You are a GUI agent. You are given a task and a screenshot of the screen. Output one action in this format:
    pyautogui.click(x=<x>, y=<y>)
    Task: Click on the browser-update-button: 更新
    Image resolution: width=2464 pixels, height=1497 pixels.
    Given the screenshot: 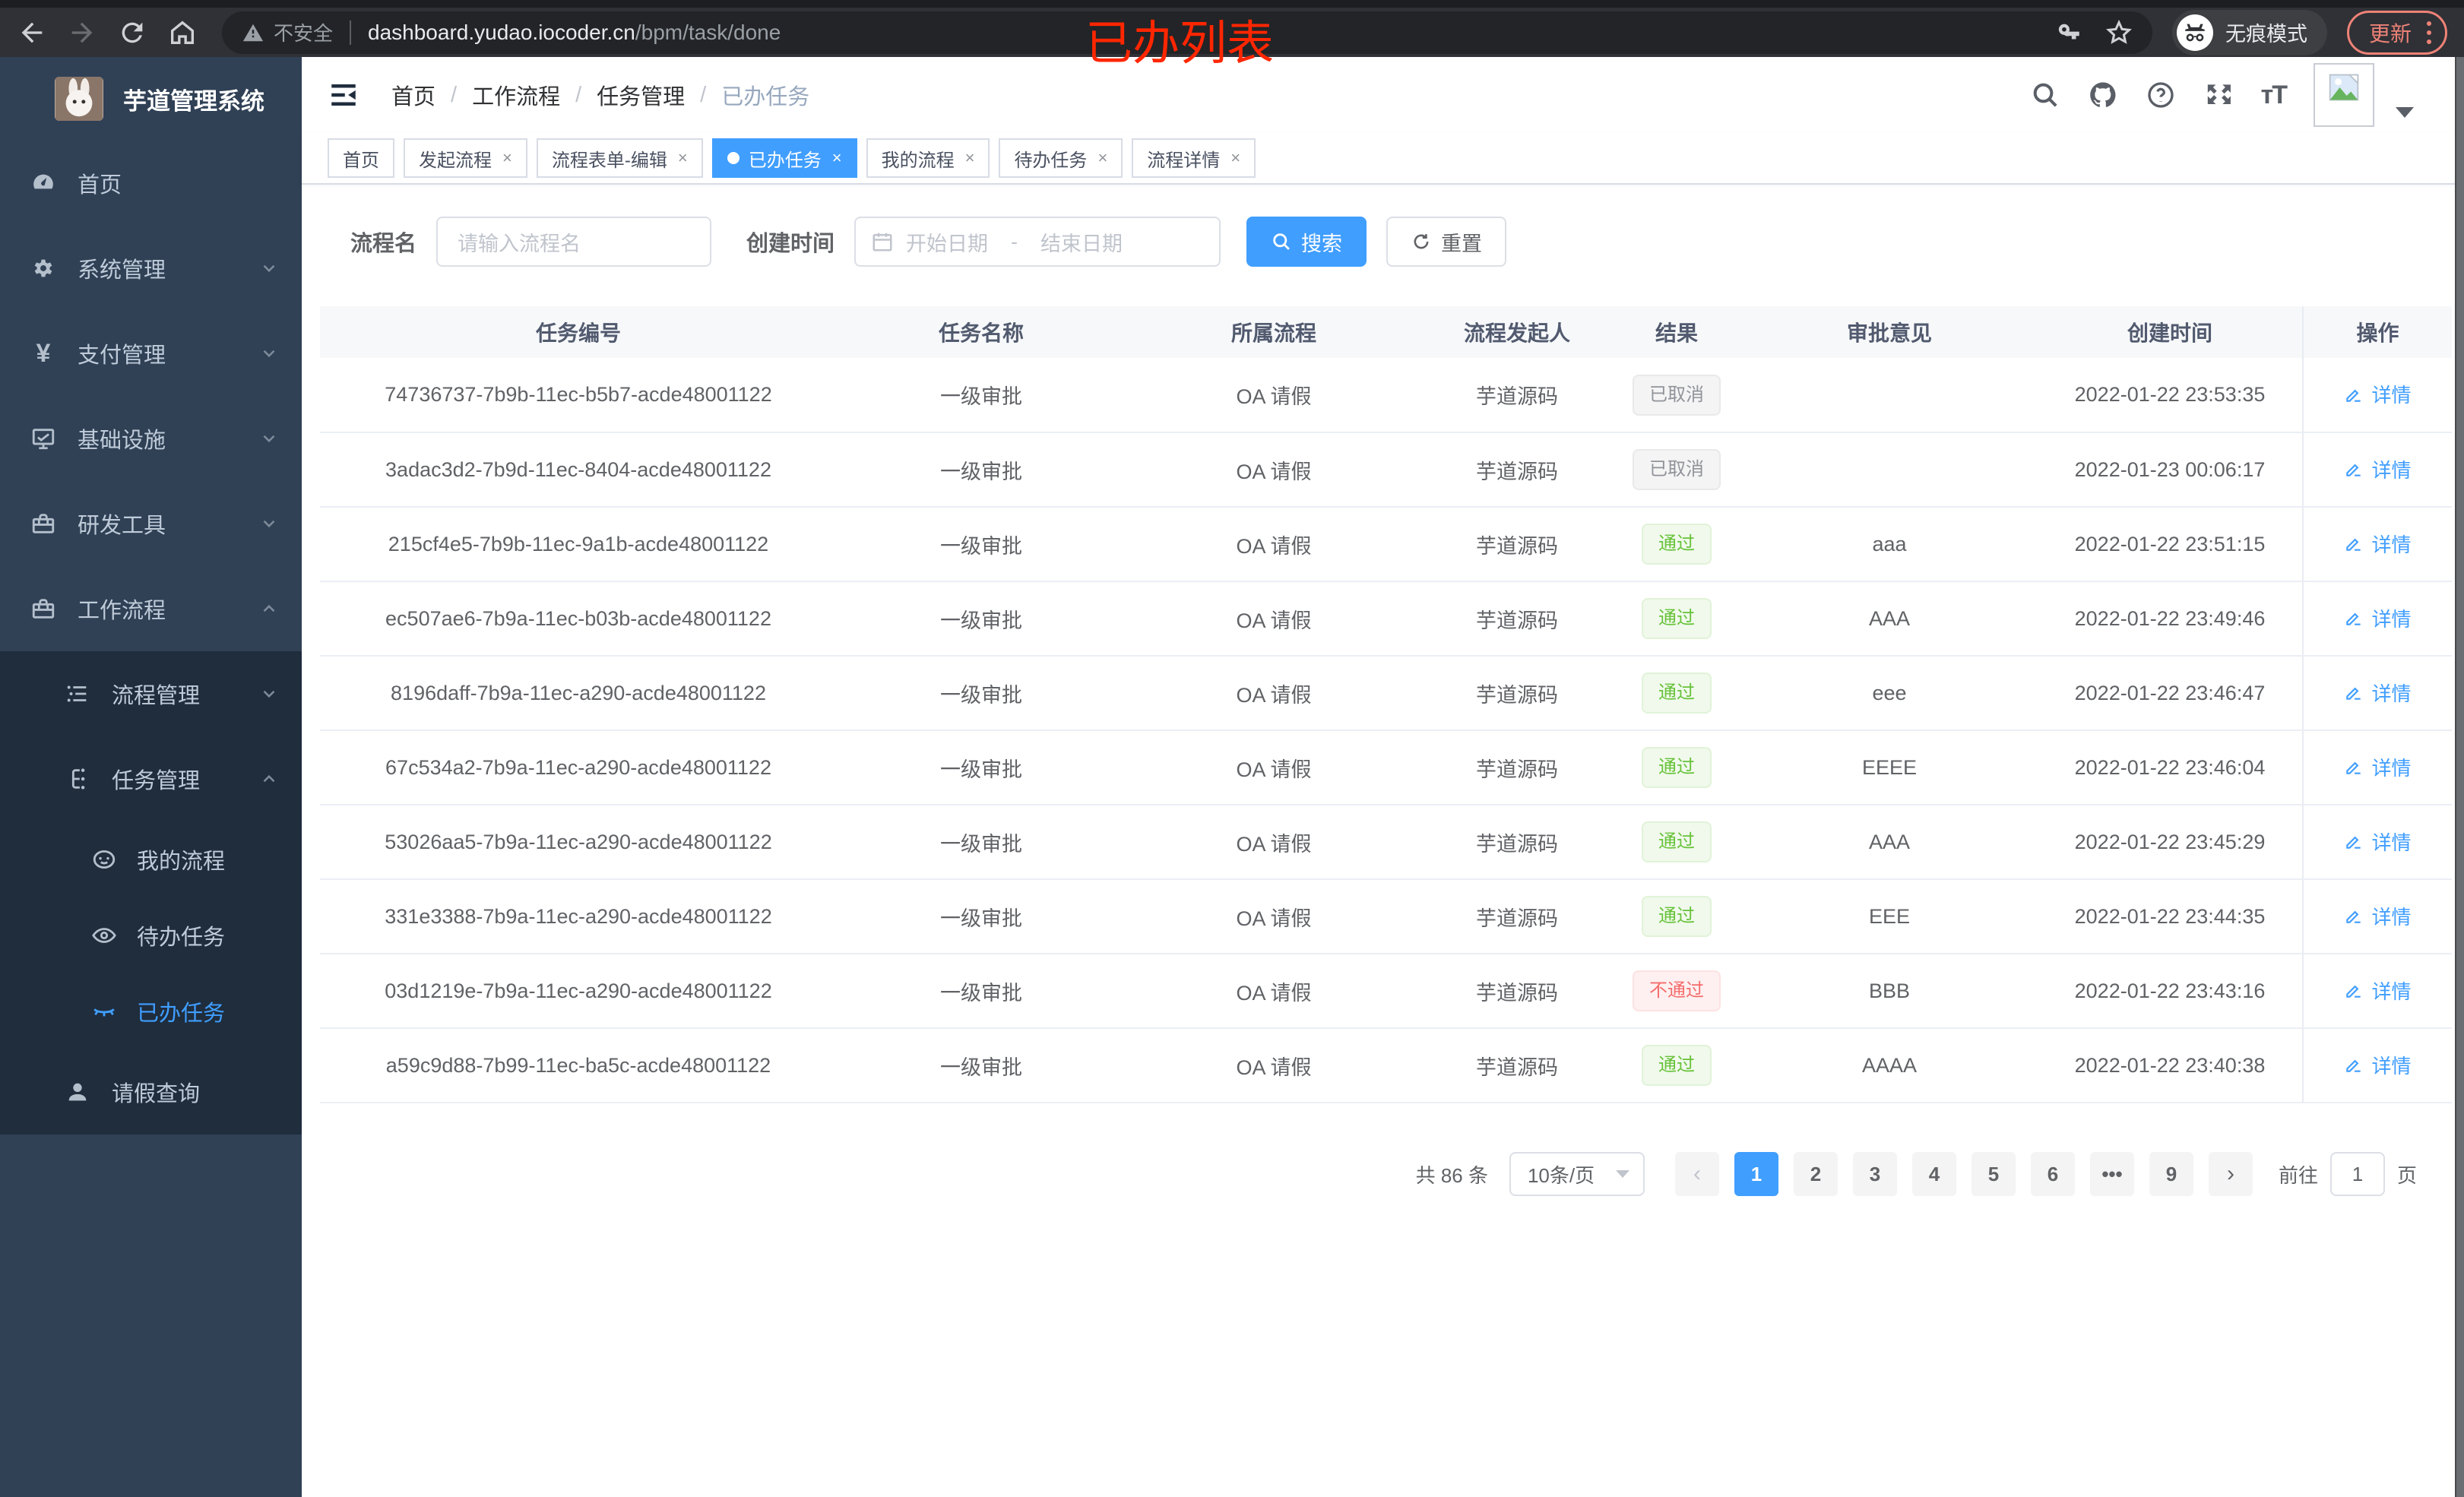 What is the action you would take?
    pyautogui.click(x=2396, y=32)
    